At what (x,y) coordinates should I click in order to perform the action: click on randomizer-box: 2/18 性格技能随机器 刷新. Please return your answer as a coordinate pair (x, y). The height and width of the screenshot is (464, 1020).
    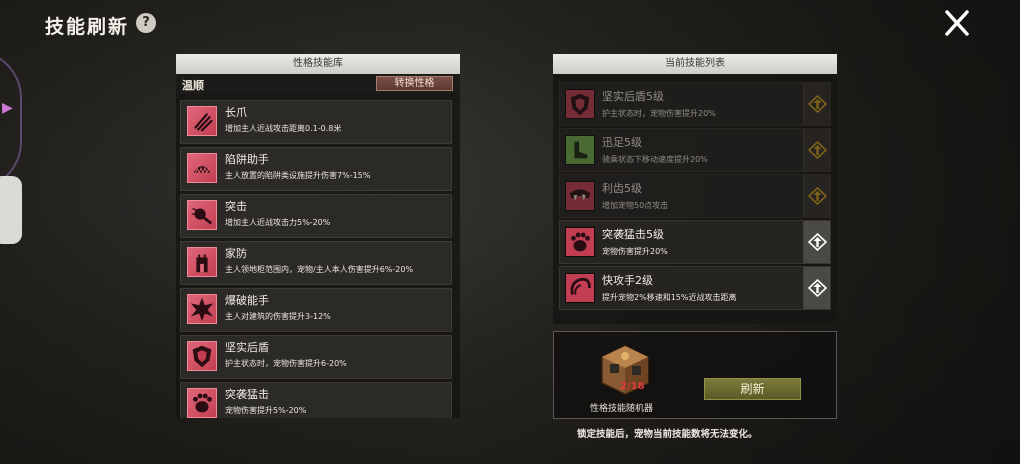
    Looking at the image, I should click on (695, 375).